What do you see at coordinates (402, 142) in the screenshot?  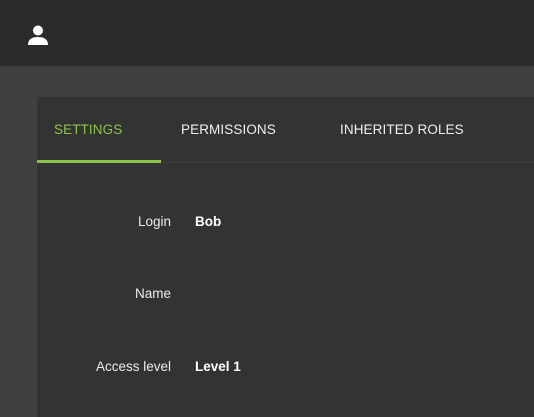 I see `tab-inherited-roles: INHERITED ROLES` at bounding box center [402, 142].